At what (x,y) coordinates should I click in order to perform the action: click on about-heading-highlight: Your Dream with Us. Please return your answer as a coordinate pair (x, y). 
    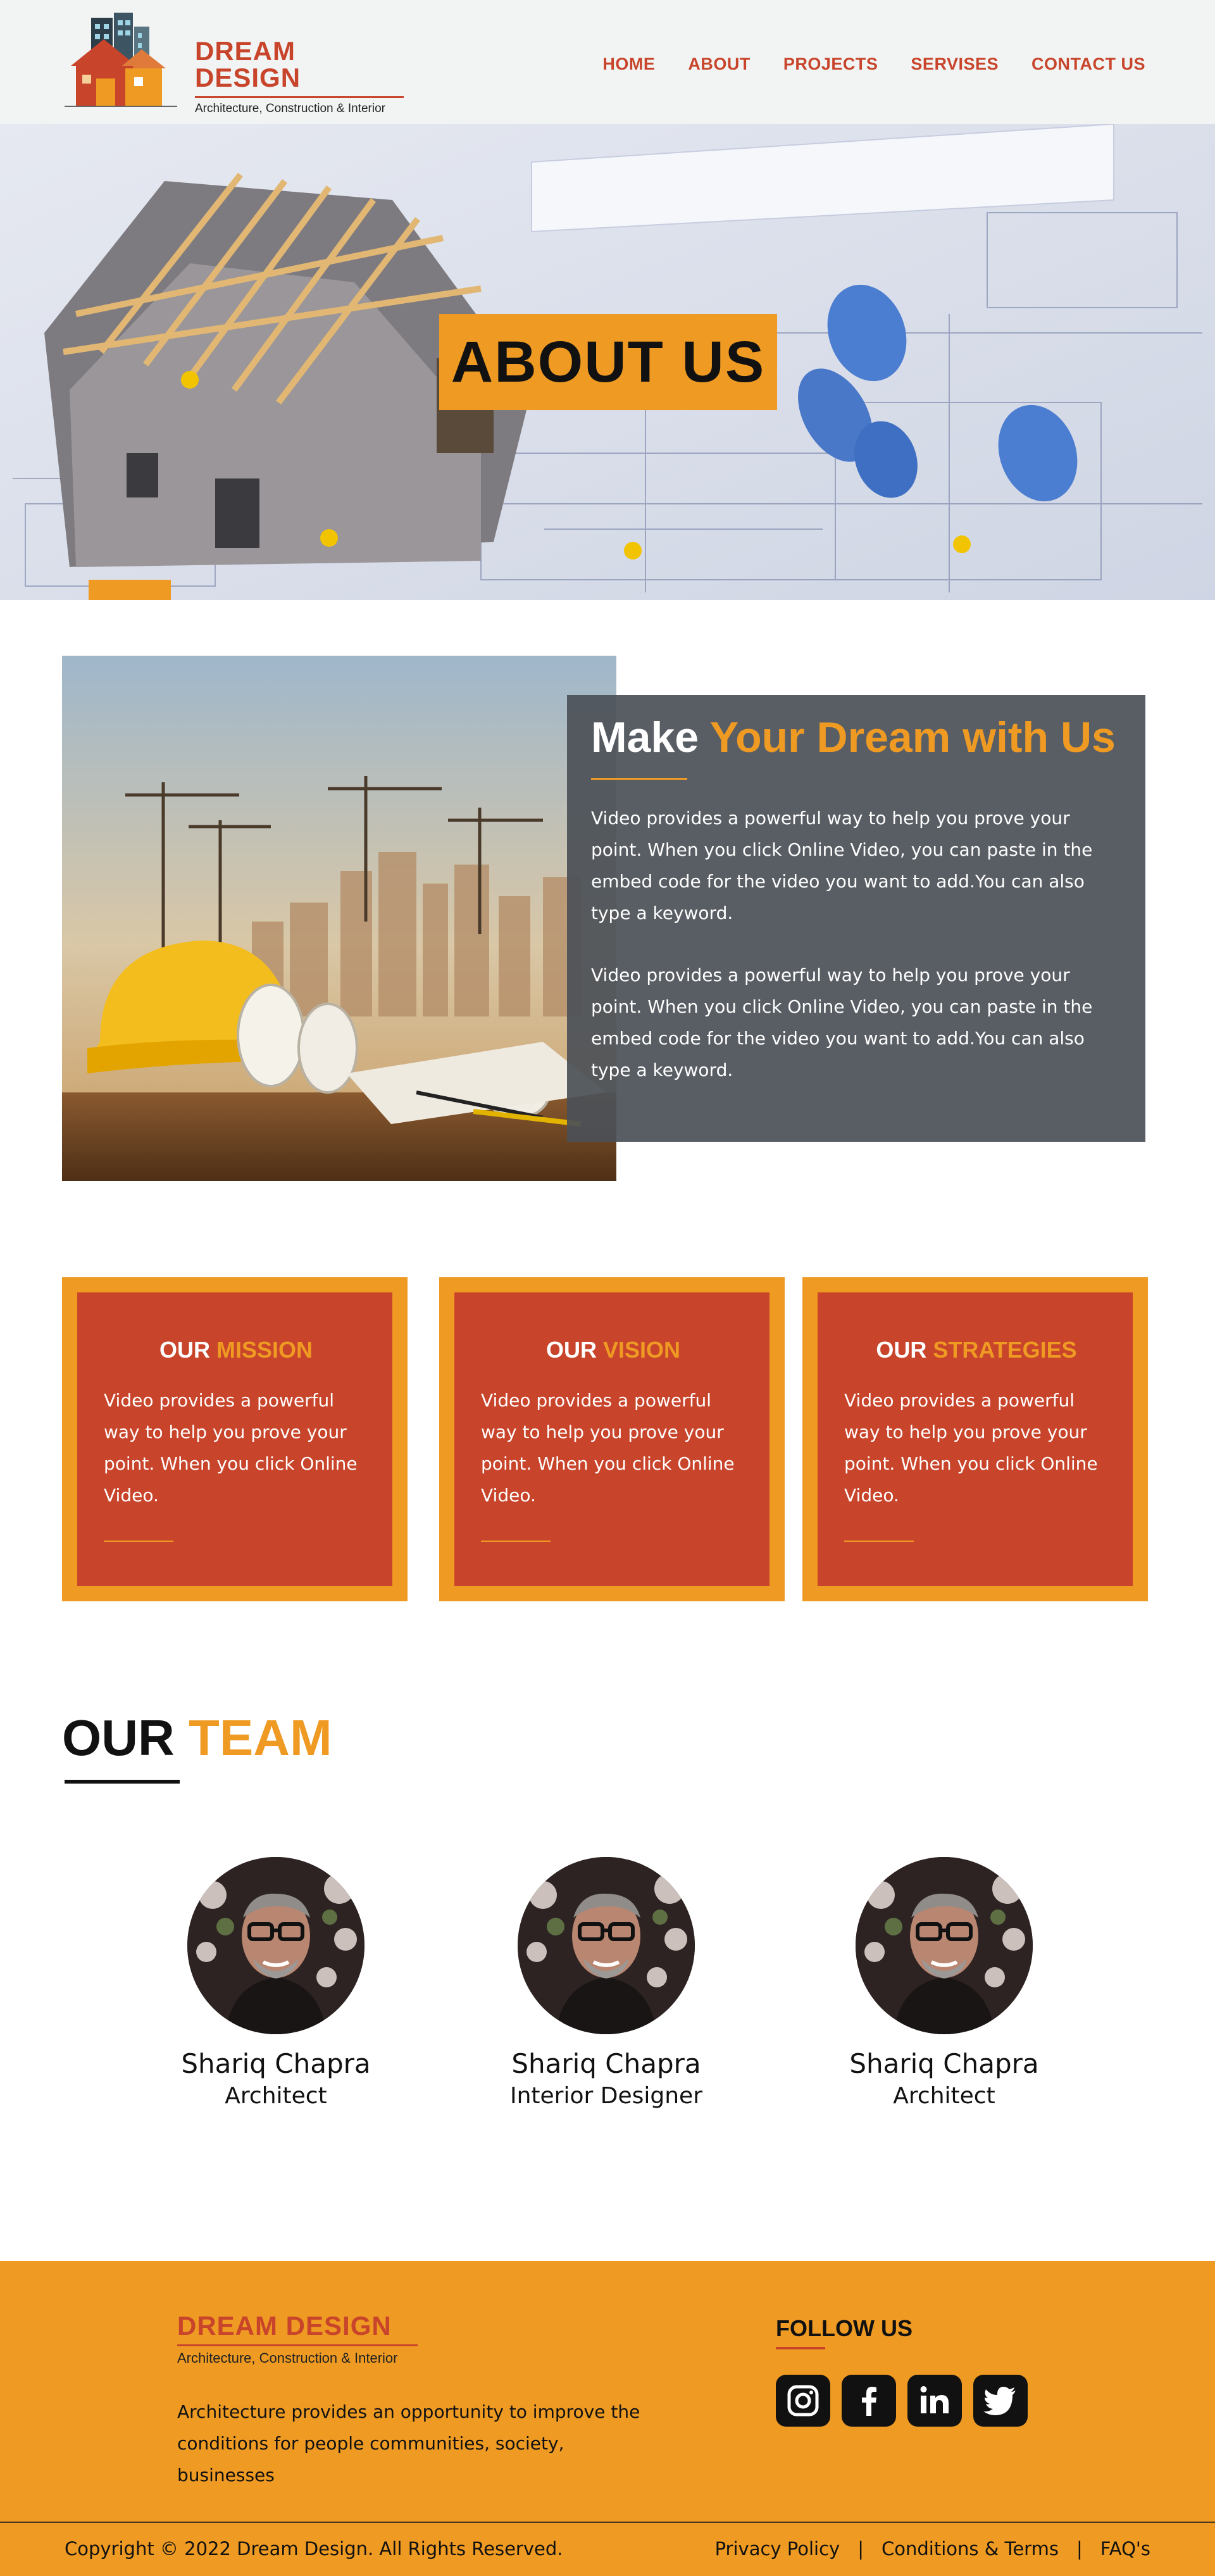
    Looking at the image, I should click on (912, 737).